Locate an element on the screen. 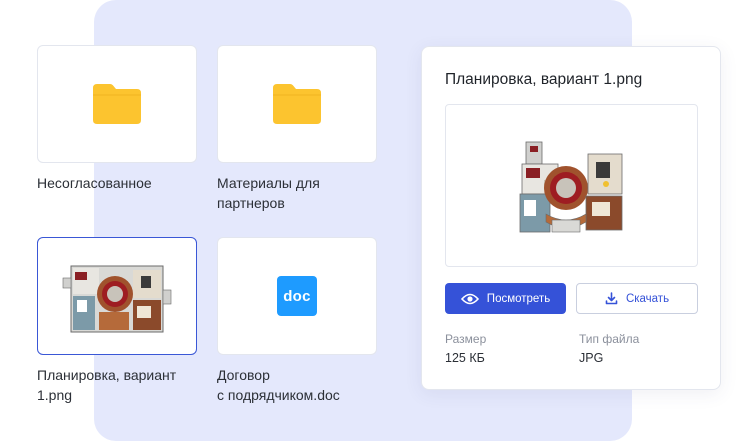 This screenshot has width=753, height=441. download-icon is located at coordinates (611, 298).